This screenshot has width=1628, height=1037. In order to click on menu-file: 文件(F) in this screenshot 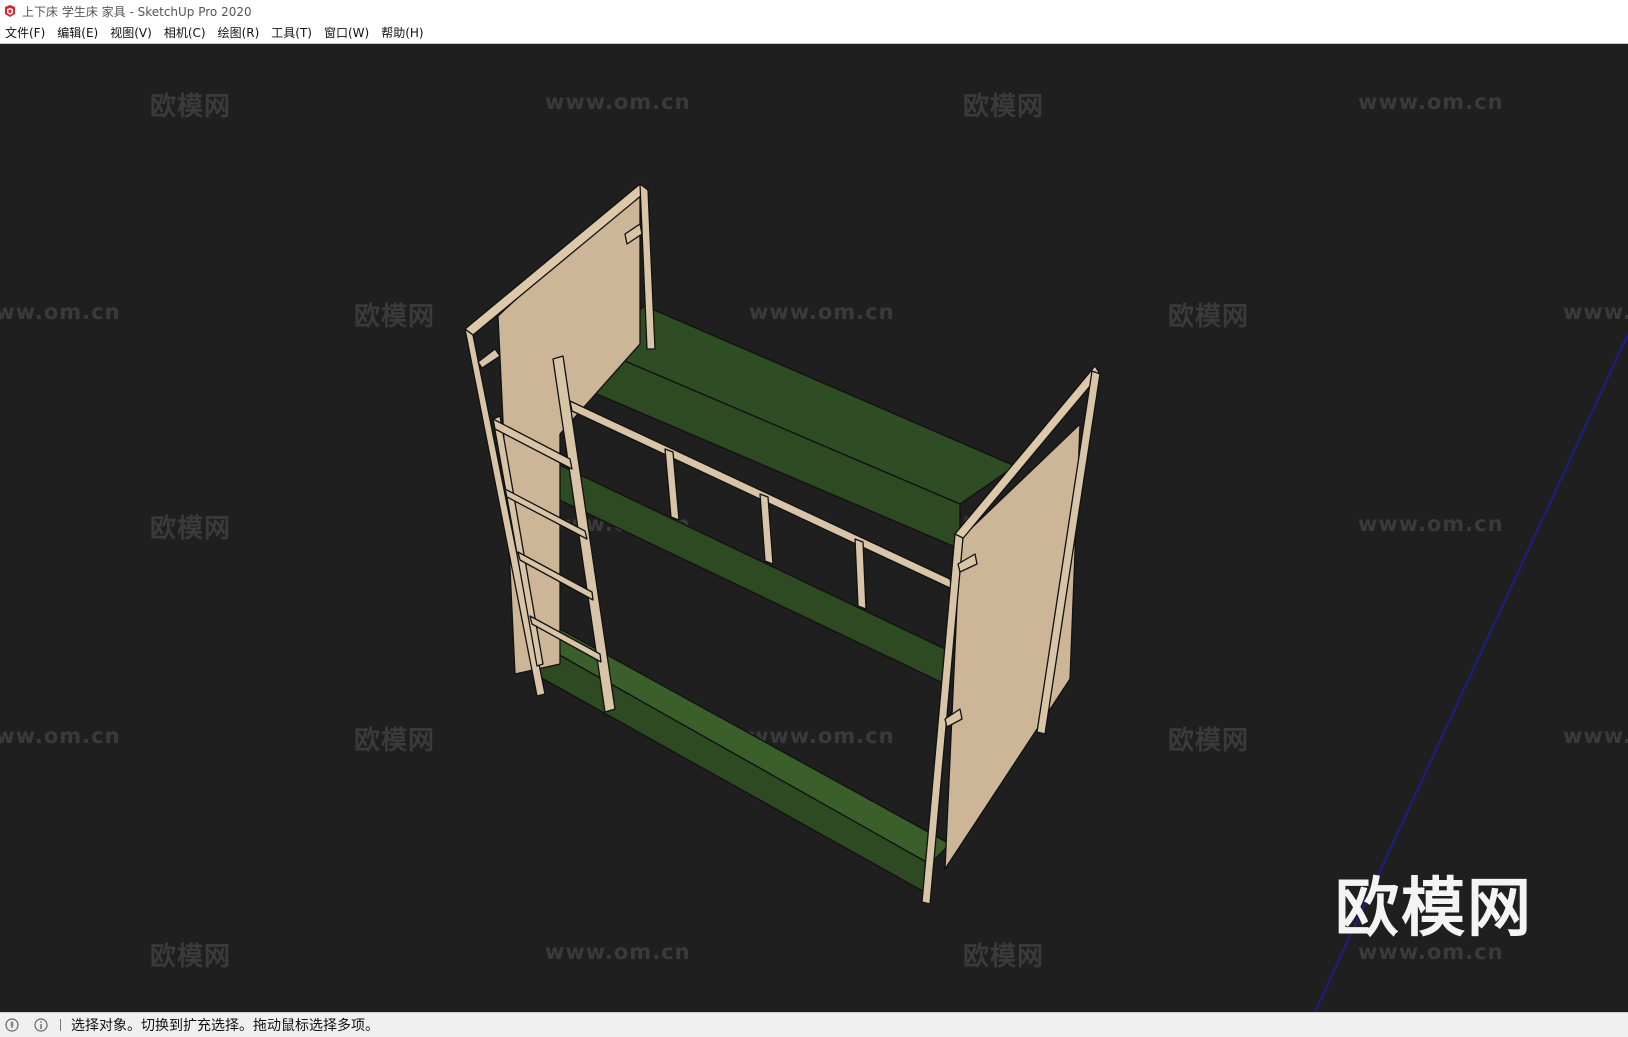, I will do `click(26, 32)`.